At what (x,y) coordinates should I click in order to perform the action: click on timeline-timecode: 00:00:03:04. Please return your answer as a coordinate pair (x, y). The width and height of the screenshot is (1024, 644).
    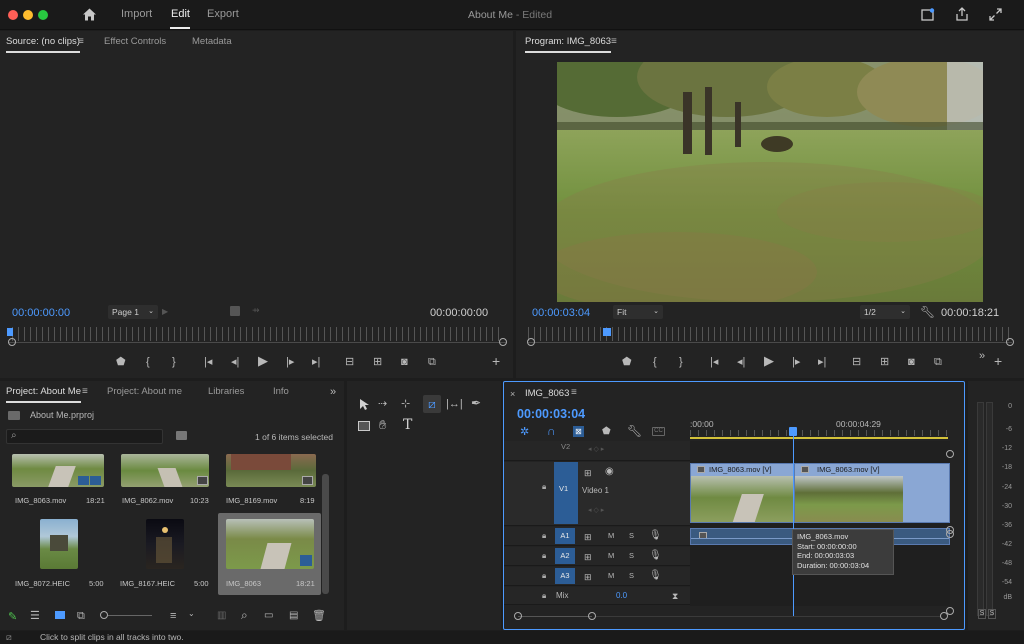
    Looking at the image, I should click on (551, 414).